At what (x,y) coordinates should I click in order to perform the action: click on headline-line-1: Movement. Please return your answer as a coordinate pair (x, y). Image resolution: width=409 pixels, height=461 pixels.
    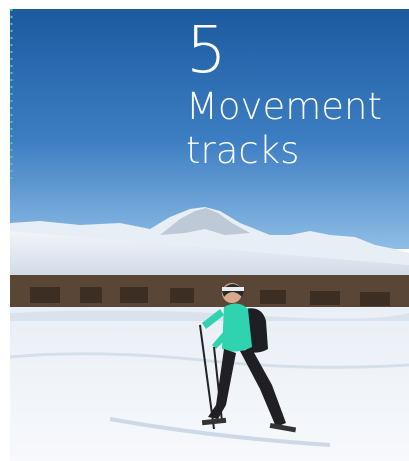
    Looking at the image, I should click on (284, 106).